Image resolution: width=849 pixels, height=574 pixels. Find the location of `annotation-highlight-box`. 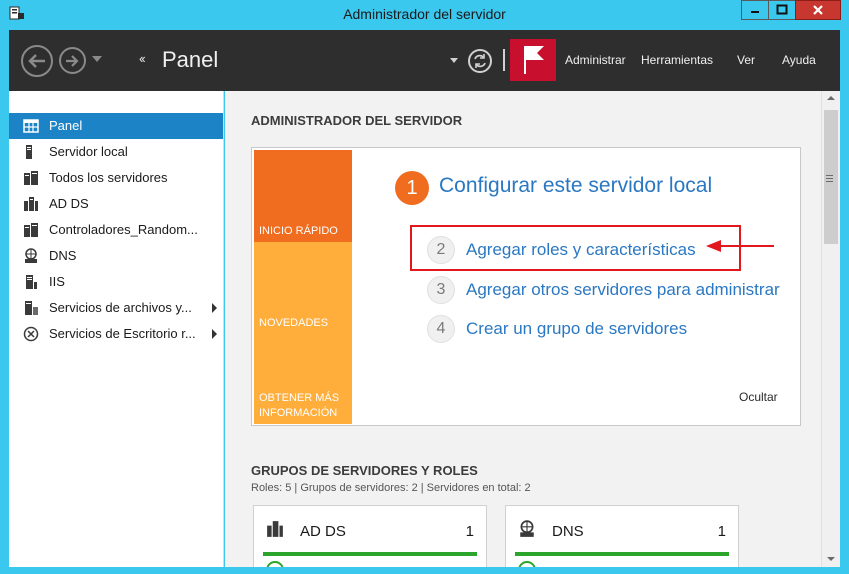

annotation-highlight-box is located at coordinates (575, 248).